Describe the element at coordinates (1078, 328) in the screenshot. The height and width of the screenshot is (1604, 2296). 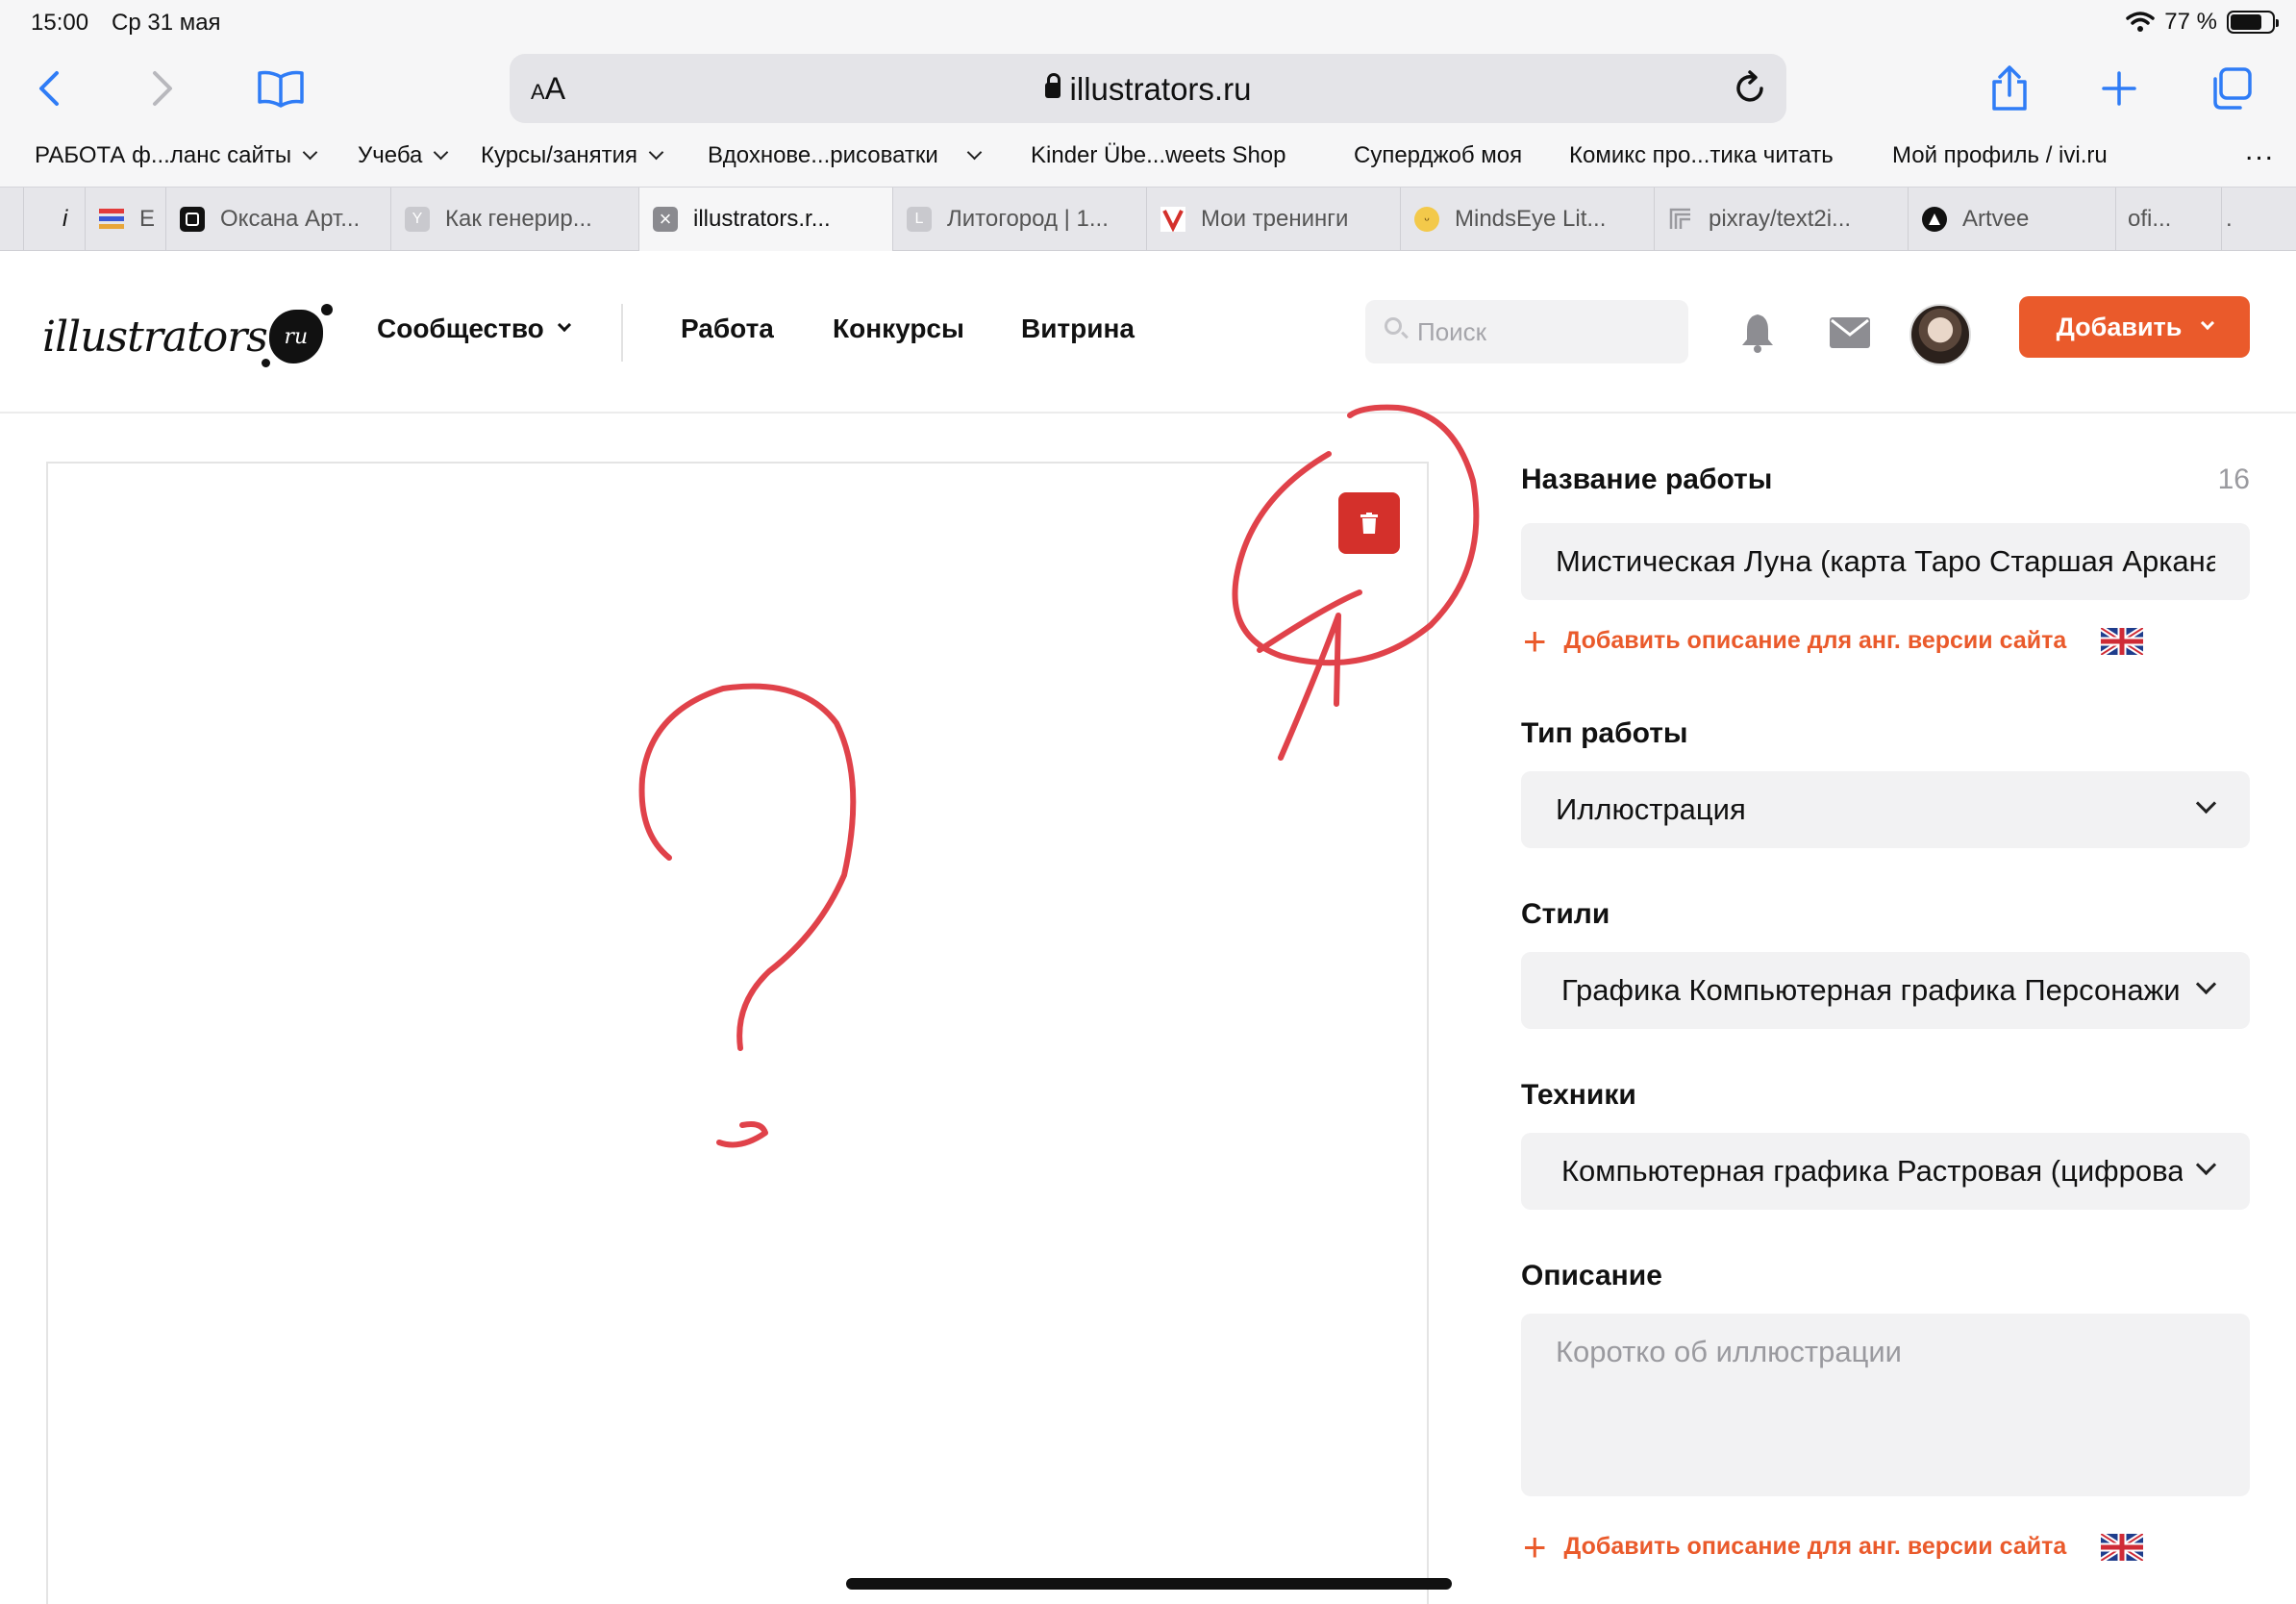
I see `nav-showcase: Витрина` at that location.